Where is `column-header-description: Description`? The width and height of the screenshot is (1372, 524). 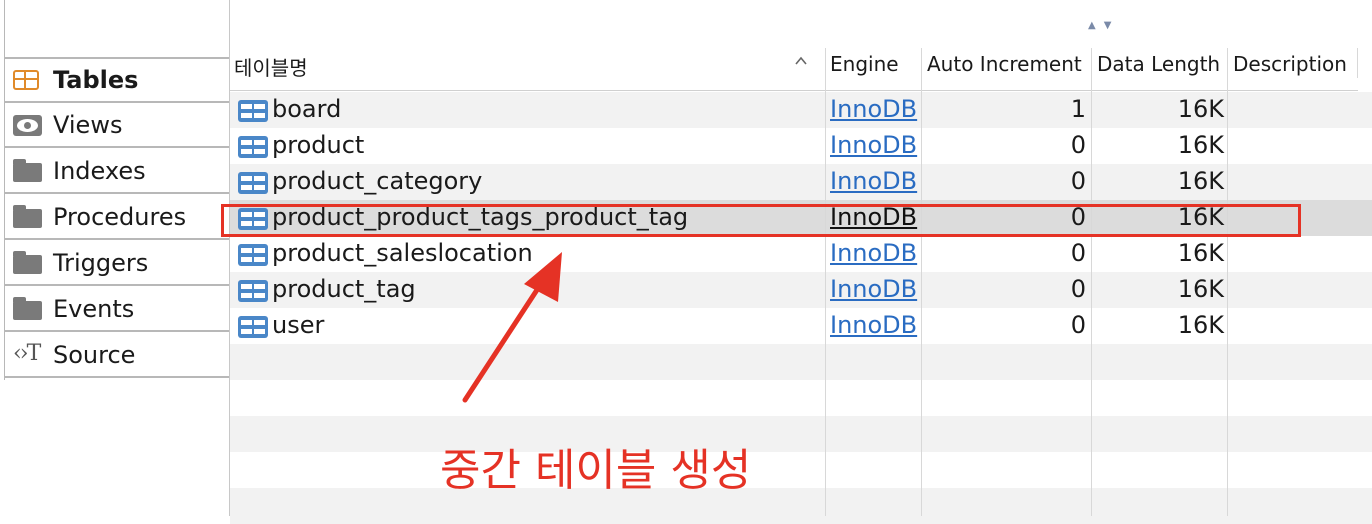
column-header-description: Description is located at coordinates (1290, 64).